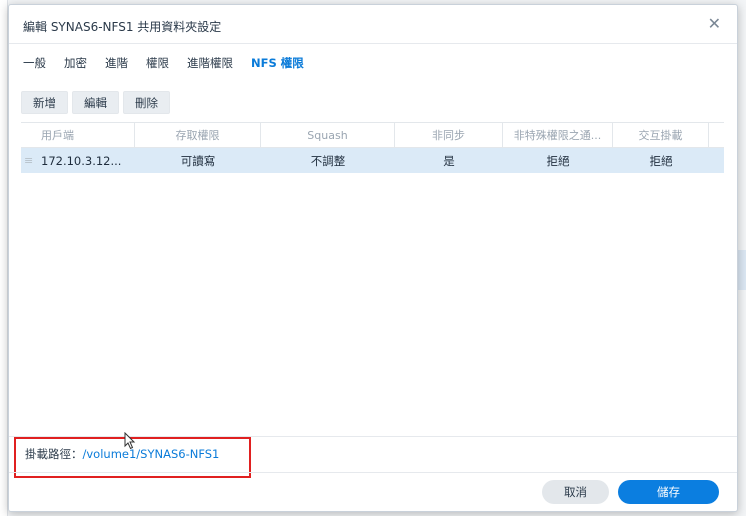  I want to click on column-header-client: 用戶端, so click(78, 135).